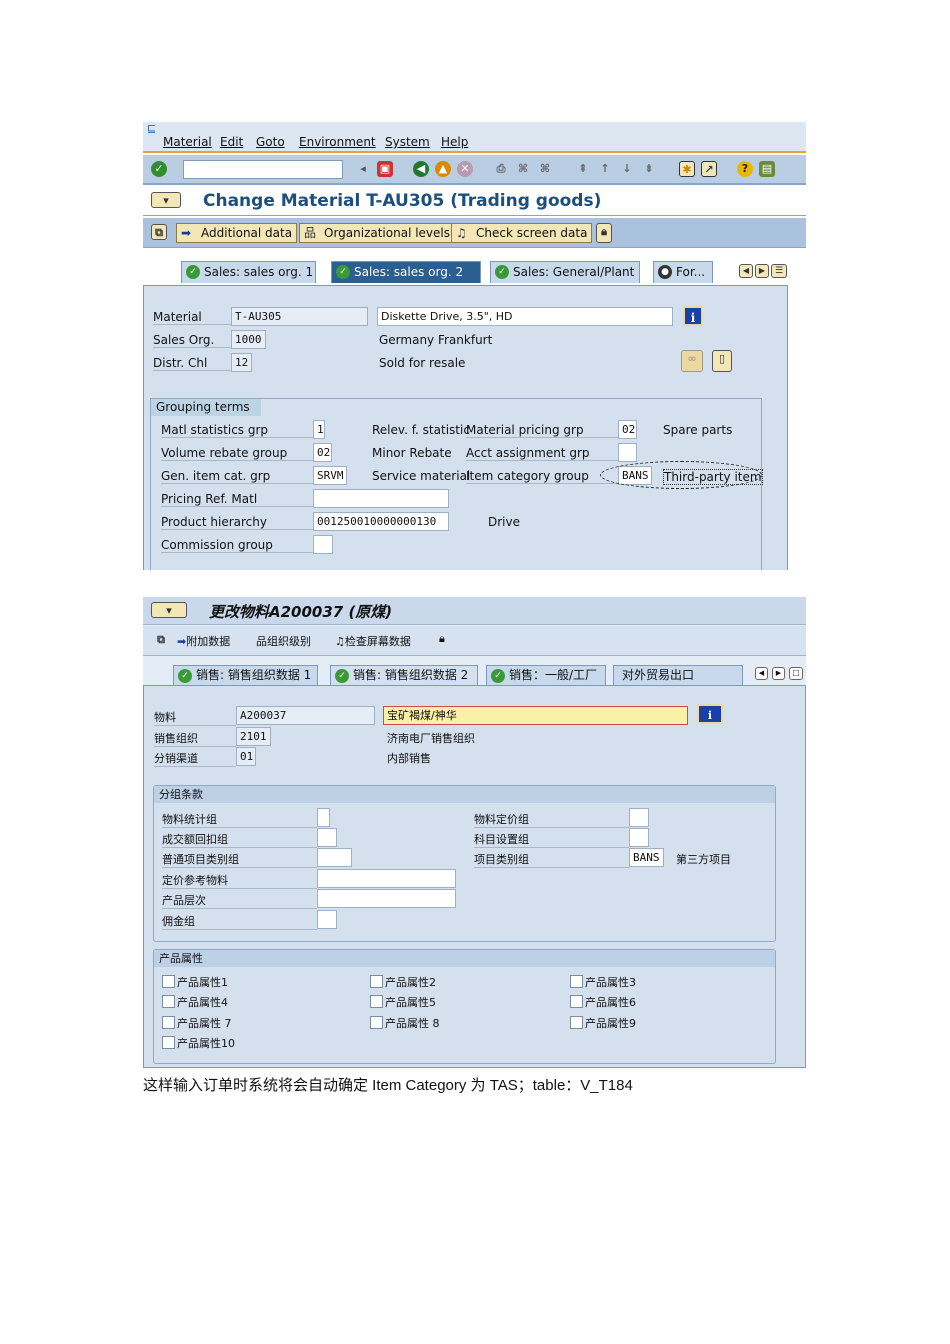 The width and height of the screenshot is (950, 1344). Describe the element at coordinates (323, 817) in the screenshot. I see `matl-statistics-field` at that location.